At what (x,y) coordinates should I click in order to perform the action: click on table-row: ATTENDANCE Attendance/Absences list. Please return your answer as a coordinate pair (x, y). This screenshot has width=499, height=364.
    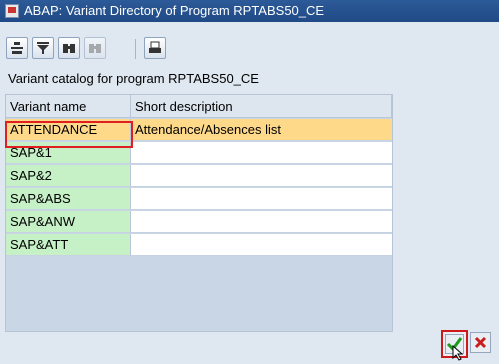
    Looking at the image, I should click on (199, 130).